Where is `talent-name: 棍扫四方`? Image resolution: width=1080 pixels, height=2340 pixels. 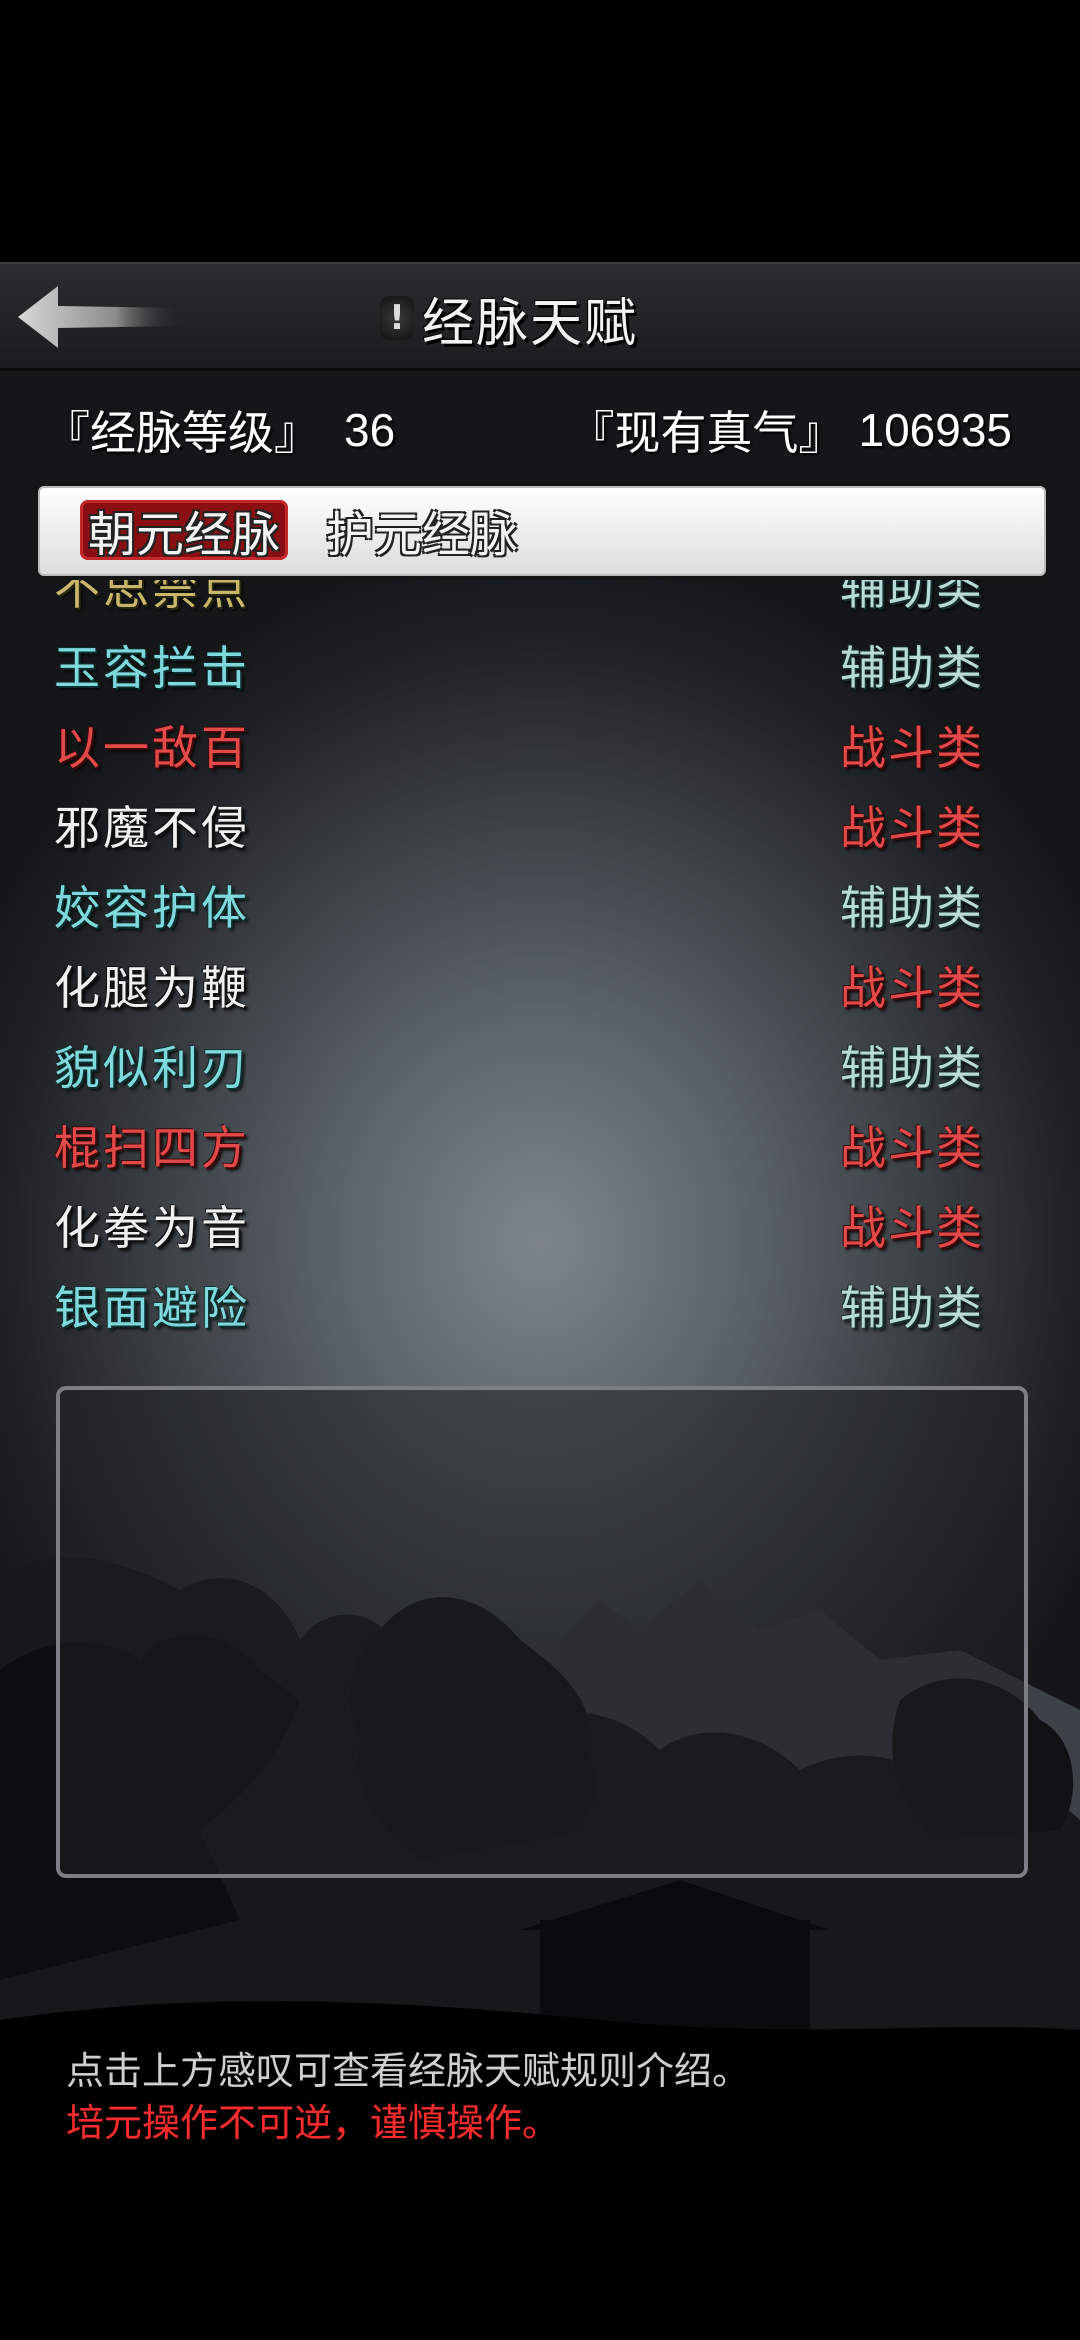
talent-name: 棍扫四方 is located at coordinates (152, 1148).